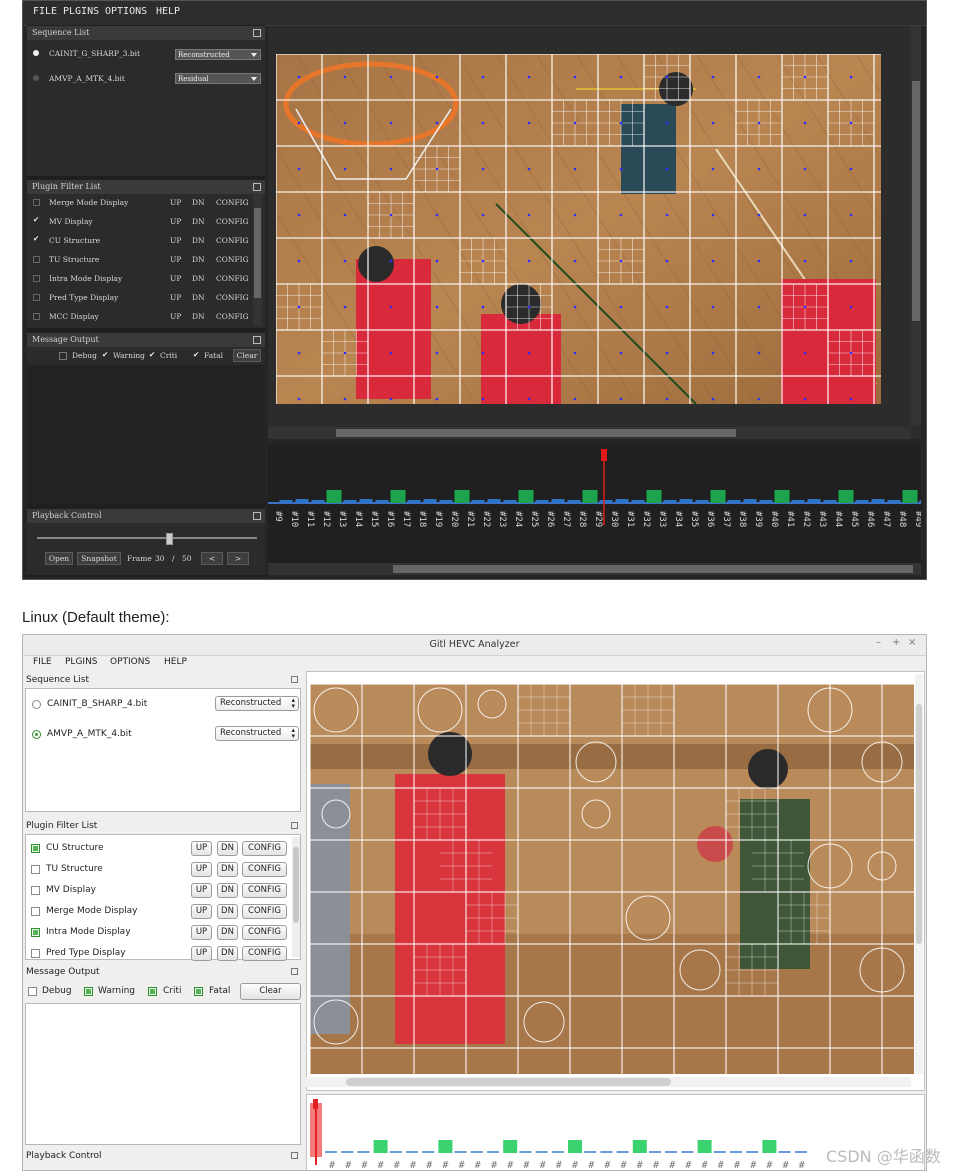 This screenshot has height=1171, width=954. Describe the element at coordinates (238, 558) in the screenshot. I see `next-frame-button: >` at that location.